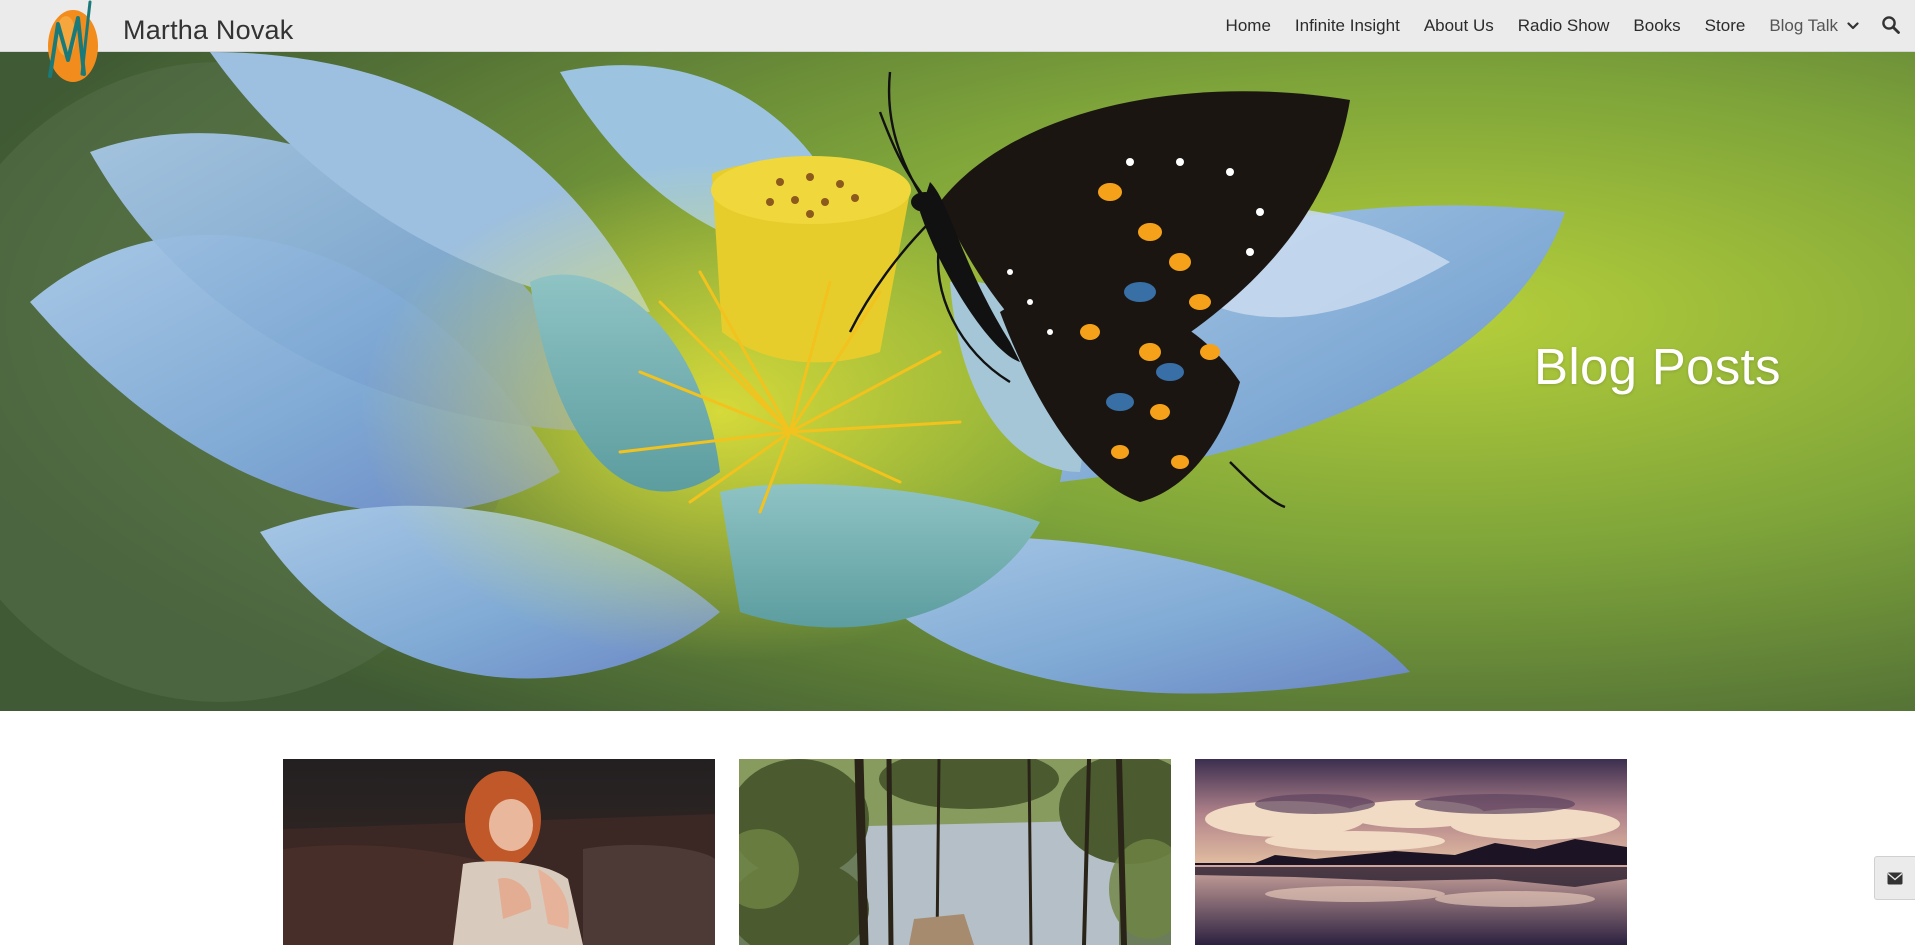 This screenshot has height=945, width=1915. What do you see at coordinates (1891, 25) in the screenshot?
I see `search-icon` at bounding box center [1891, 25].